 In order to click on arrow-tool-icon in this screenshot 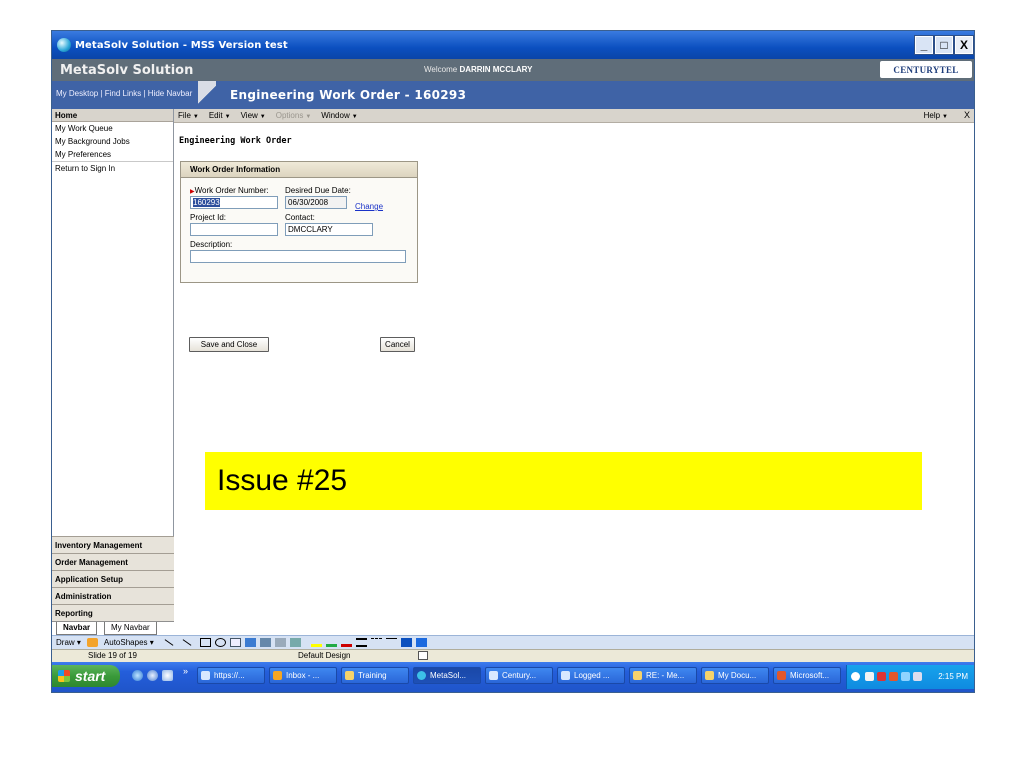, I will do `click(187, 642)`.